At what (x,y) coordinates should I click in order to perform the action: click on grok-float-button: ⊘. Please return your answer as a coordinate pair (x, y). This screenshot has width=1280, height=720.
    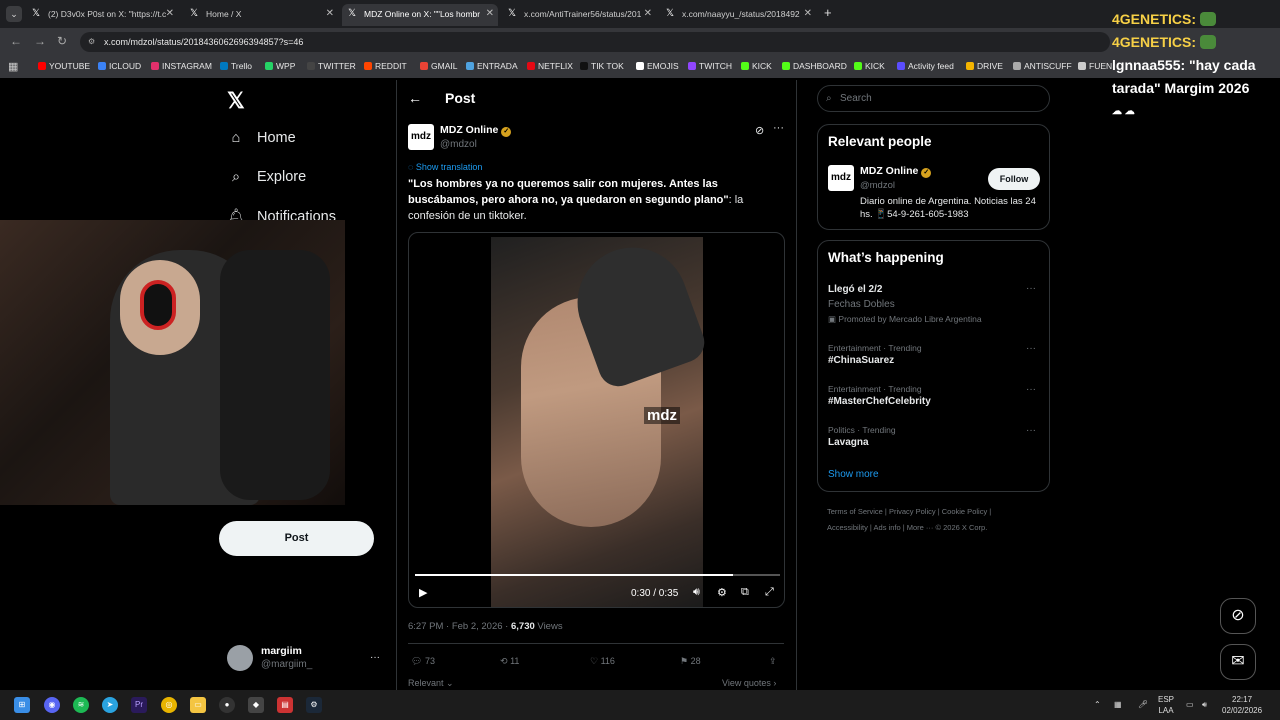
    Looking at the image, I should click on (1238, 616).